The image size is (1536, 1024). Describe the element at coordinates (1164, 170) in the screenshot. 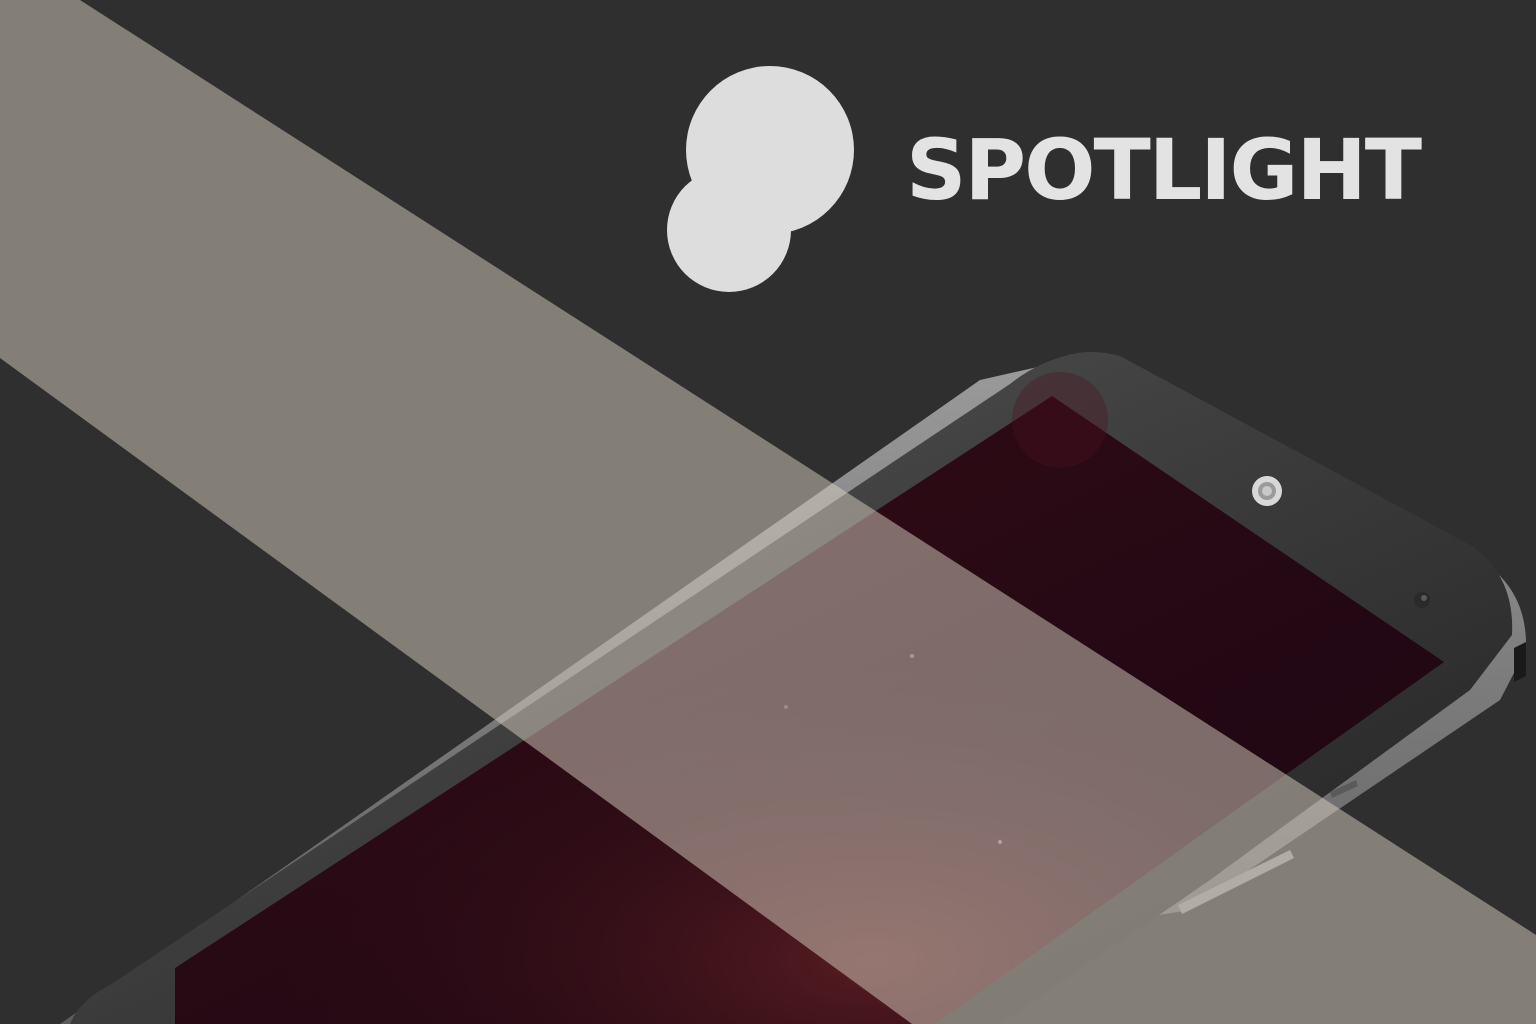

I see `app-title: SPOTLIGHT` at that location.